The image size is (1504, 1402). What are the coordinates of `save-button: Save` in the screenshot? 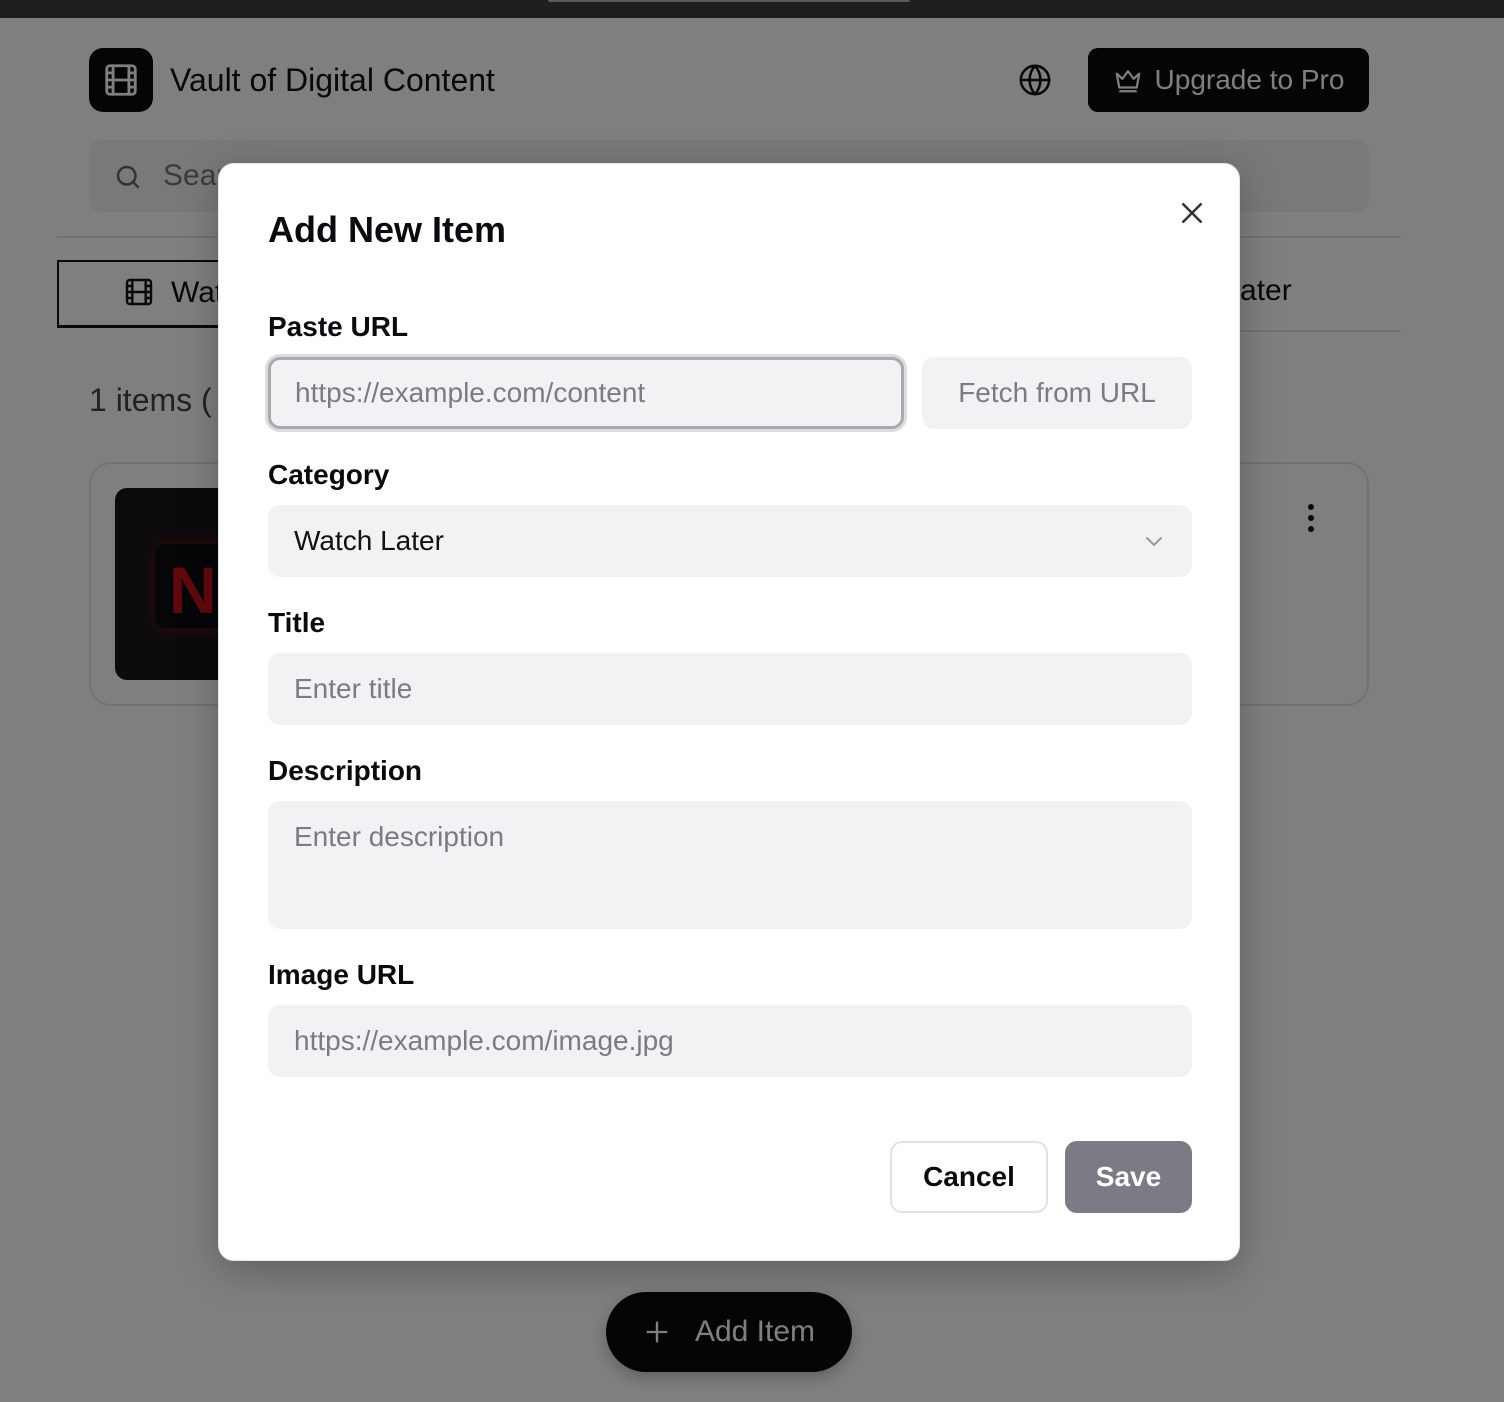 It's located at (1128, 1177).